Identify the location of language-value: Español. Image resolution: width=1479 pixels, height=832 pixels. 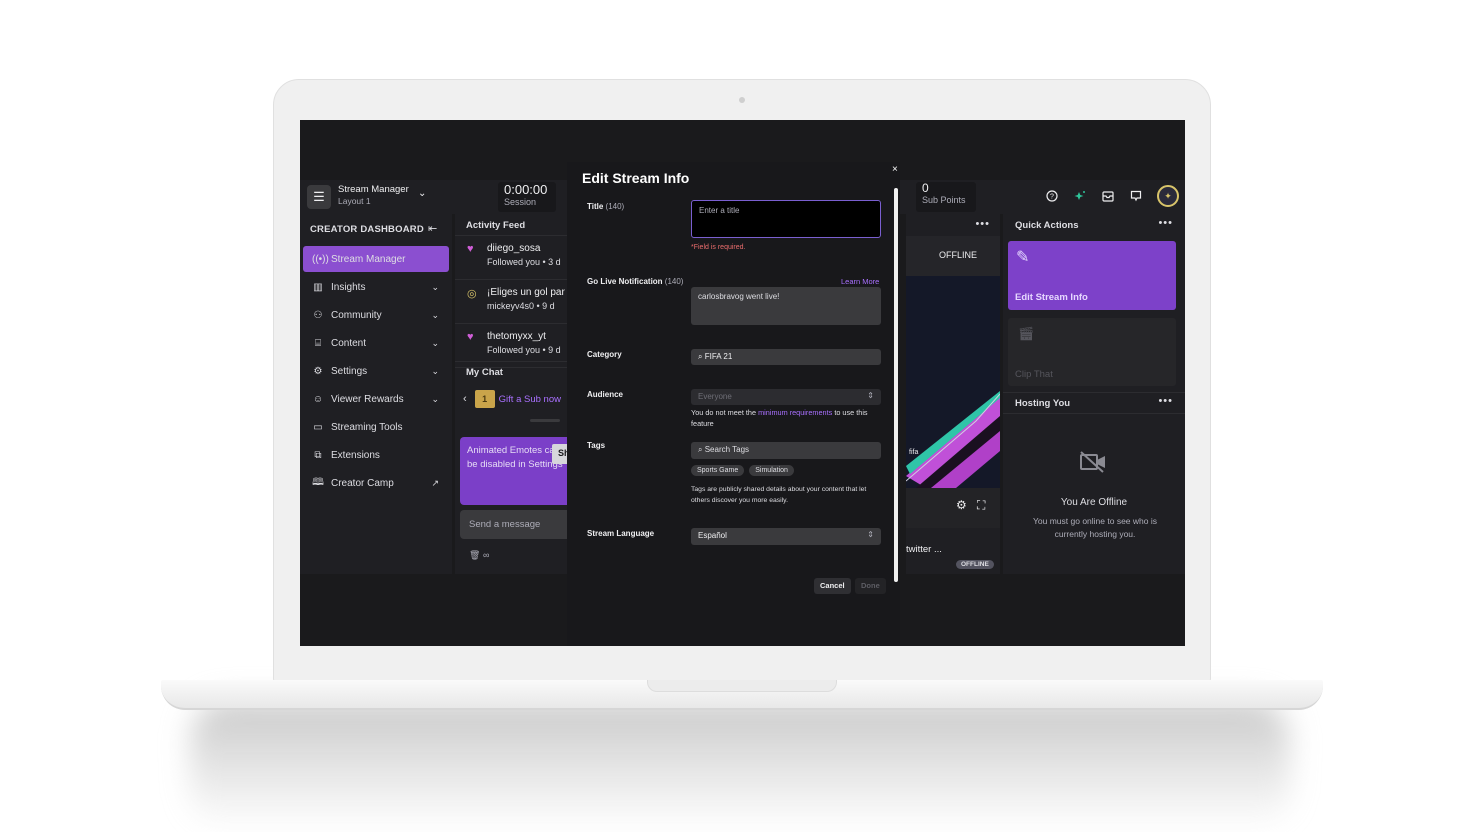
(712, 535).